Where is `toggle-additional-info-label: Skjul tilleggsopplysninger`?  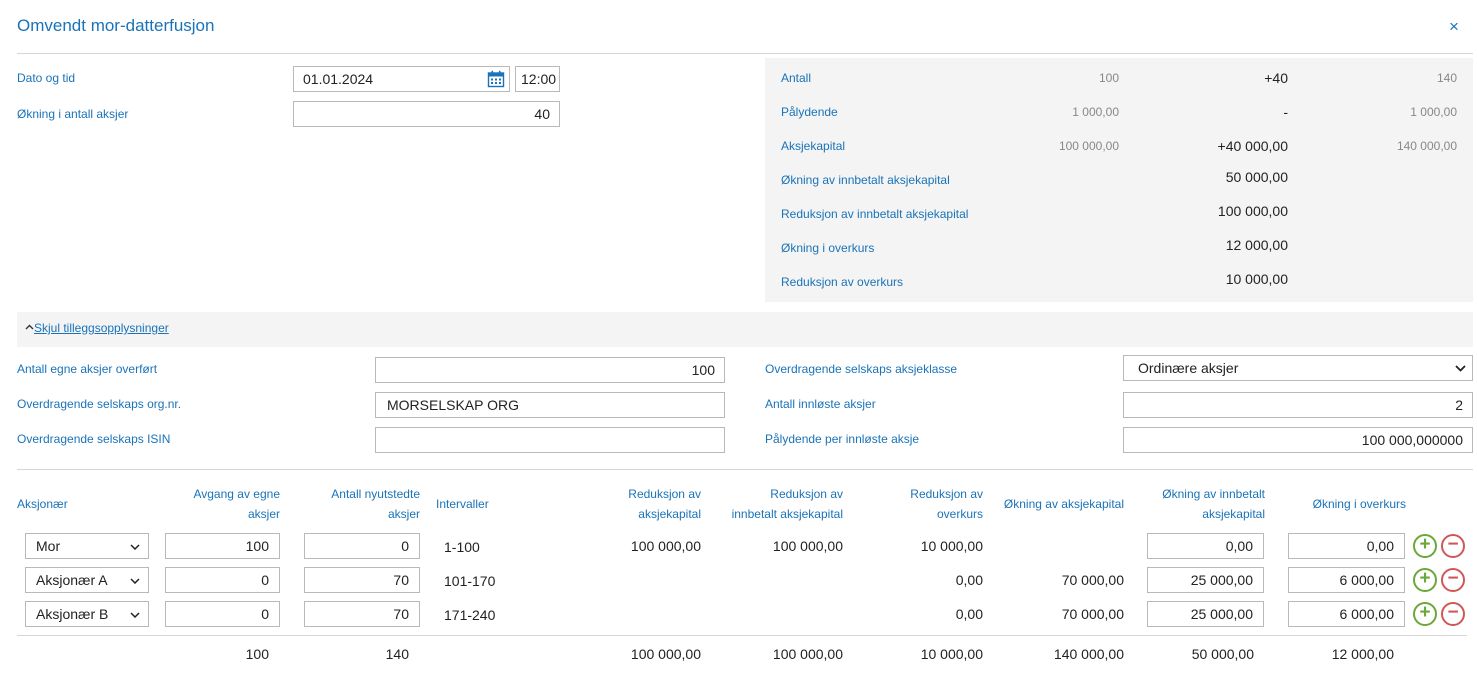
toggle-additional-info-label: Skjul tilleggsopplysninger is located at coordinates (101, 328).